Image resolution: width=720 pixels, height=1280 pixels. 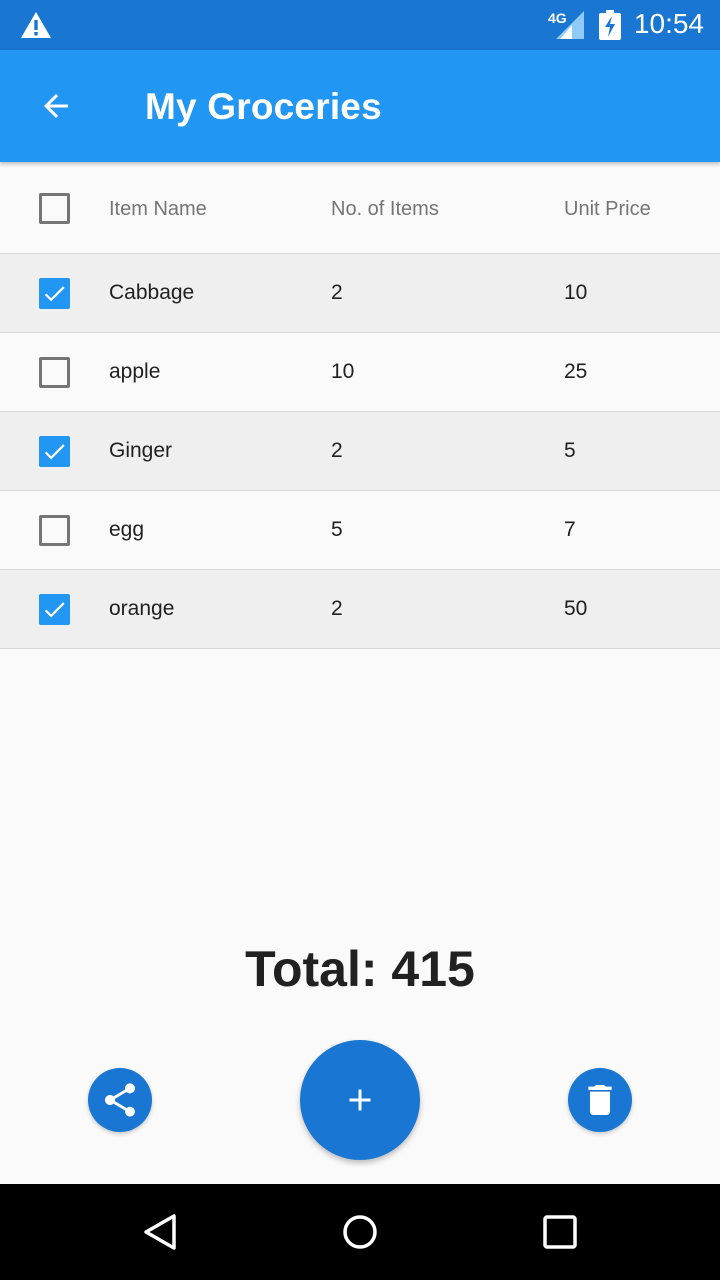 I want to click on clock: 10:54, so click(x=668, y=23).